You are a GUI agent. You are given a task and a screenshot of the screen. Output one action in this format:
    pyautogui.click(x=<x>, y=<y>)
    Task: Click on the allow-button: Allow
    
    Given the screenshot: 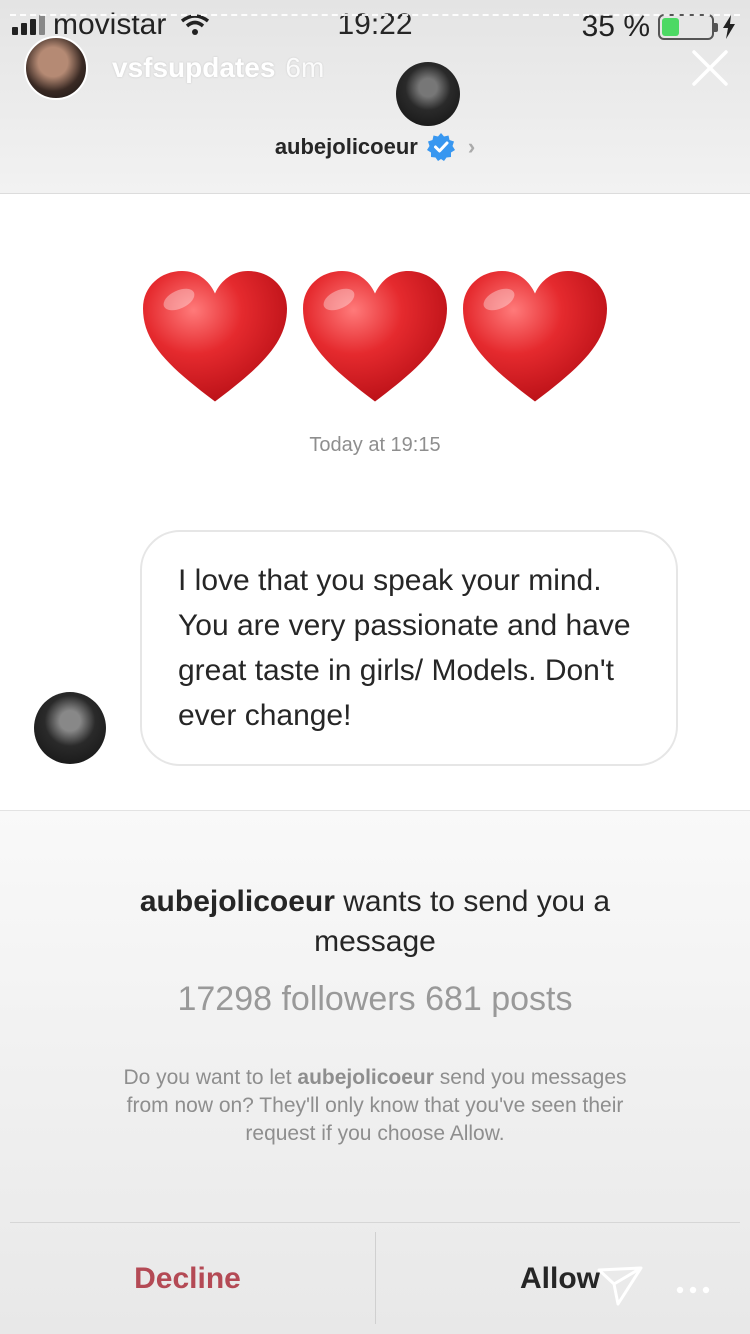 What is the action you would take?
    pyautogui.click(x=563, y=1279)
    